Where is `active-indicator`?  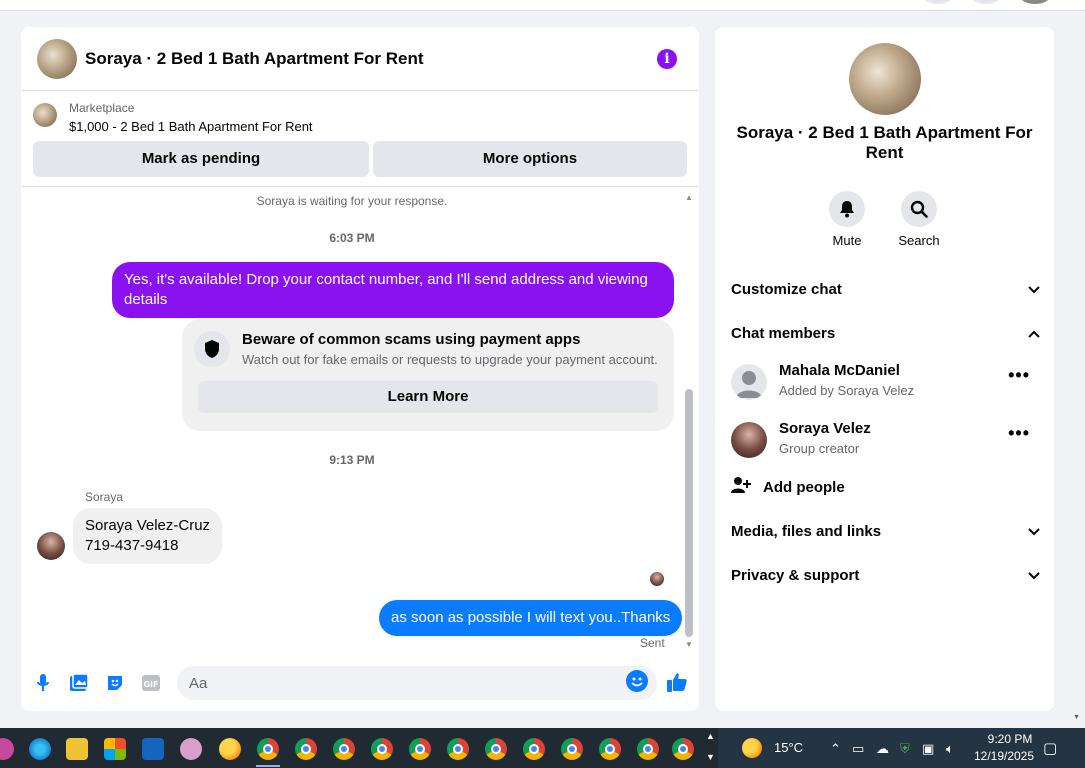 active-indicator is located at coordinates (268, 766).